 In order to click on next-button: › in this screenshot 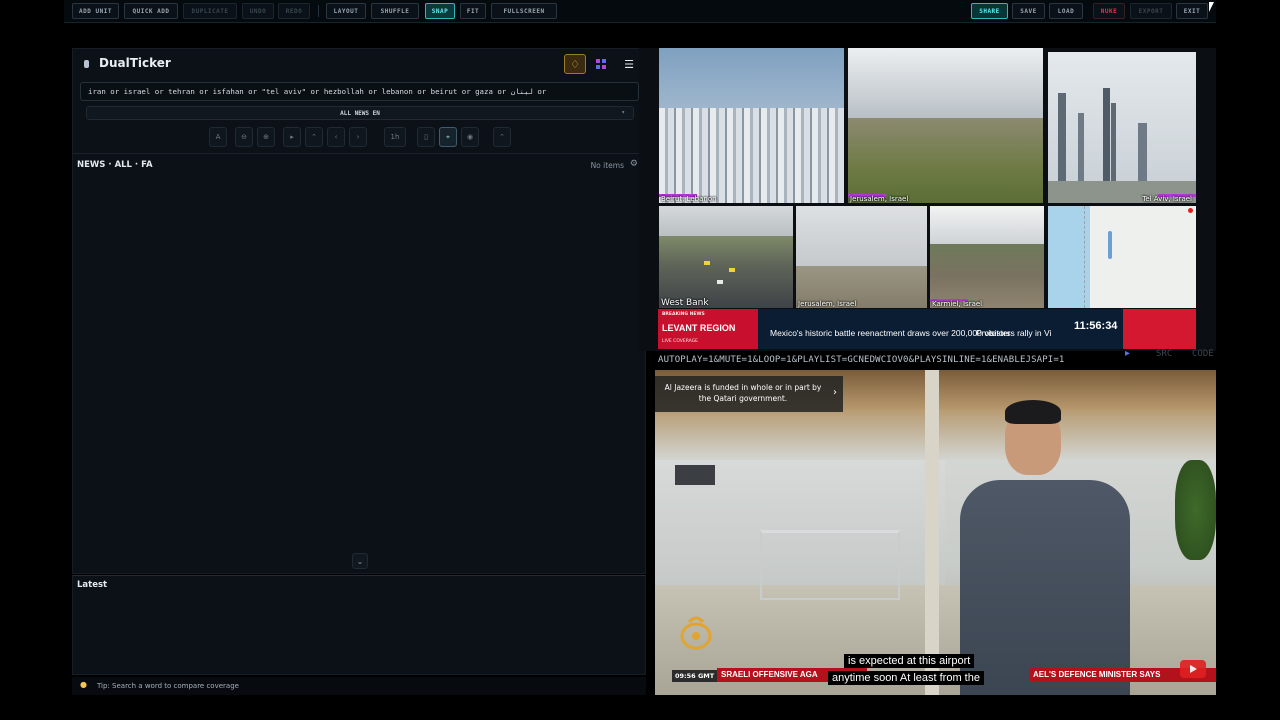, I will do `click(358, 137)`.